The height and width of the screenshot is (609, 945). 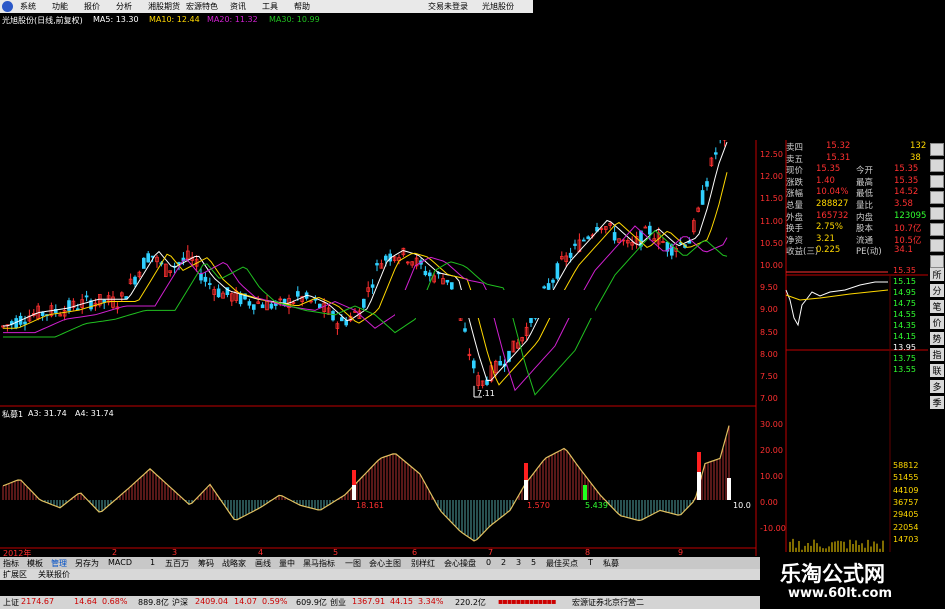 What do you see at coordinates (937, 290) in the screenshot?
I see `side-tab: 分` at bounding box center [937, 290].